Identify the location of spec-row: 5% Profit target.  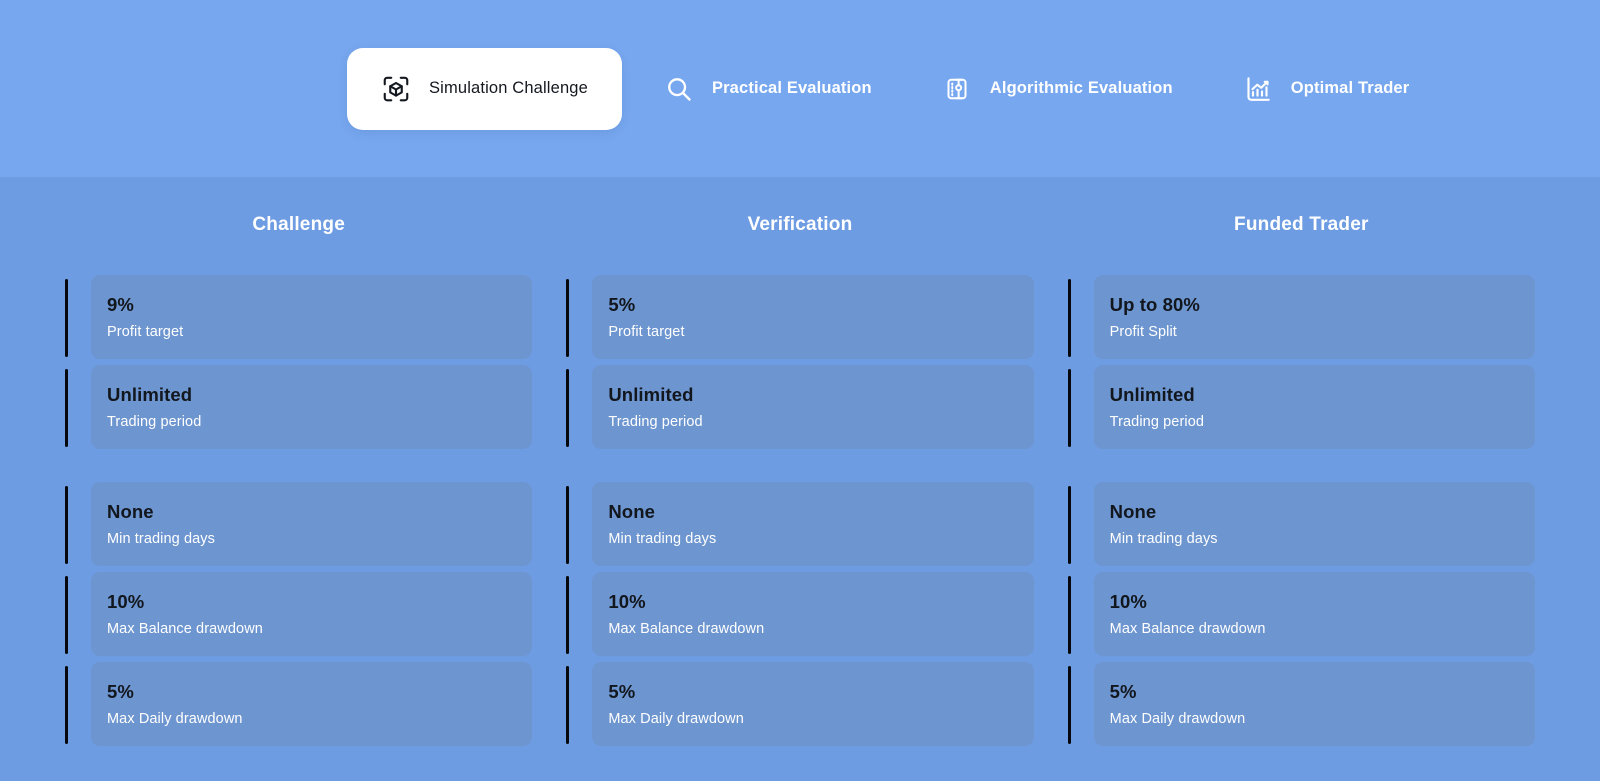
(800, 318).